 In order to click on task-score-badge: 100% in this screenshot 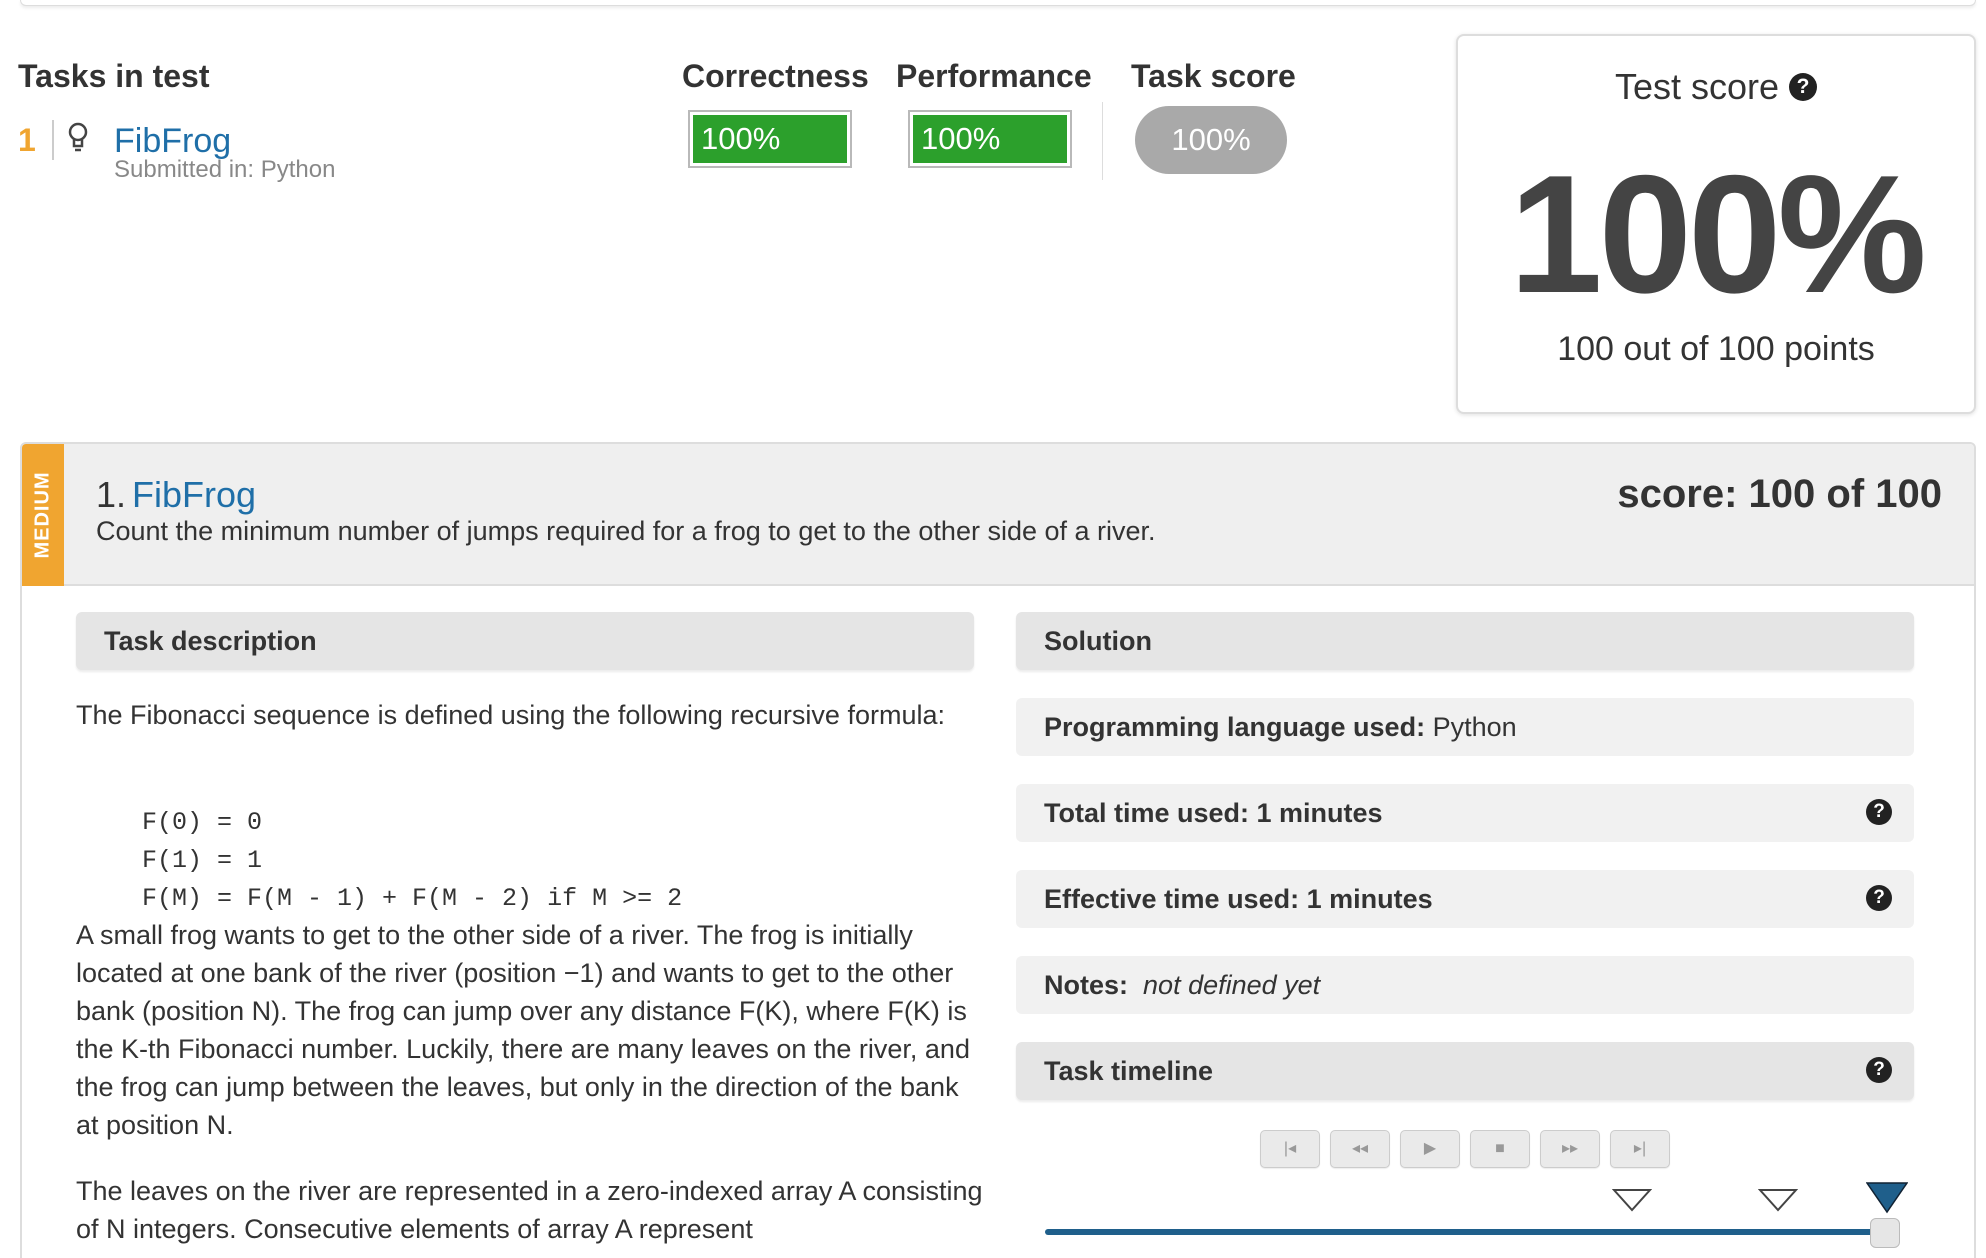, I will do `click(1211, 140)`.